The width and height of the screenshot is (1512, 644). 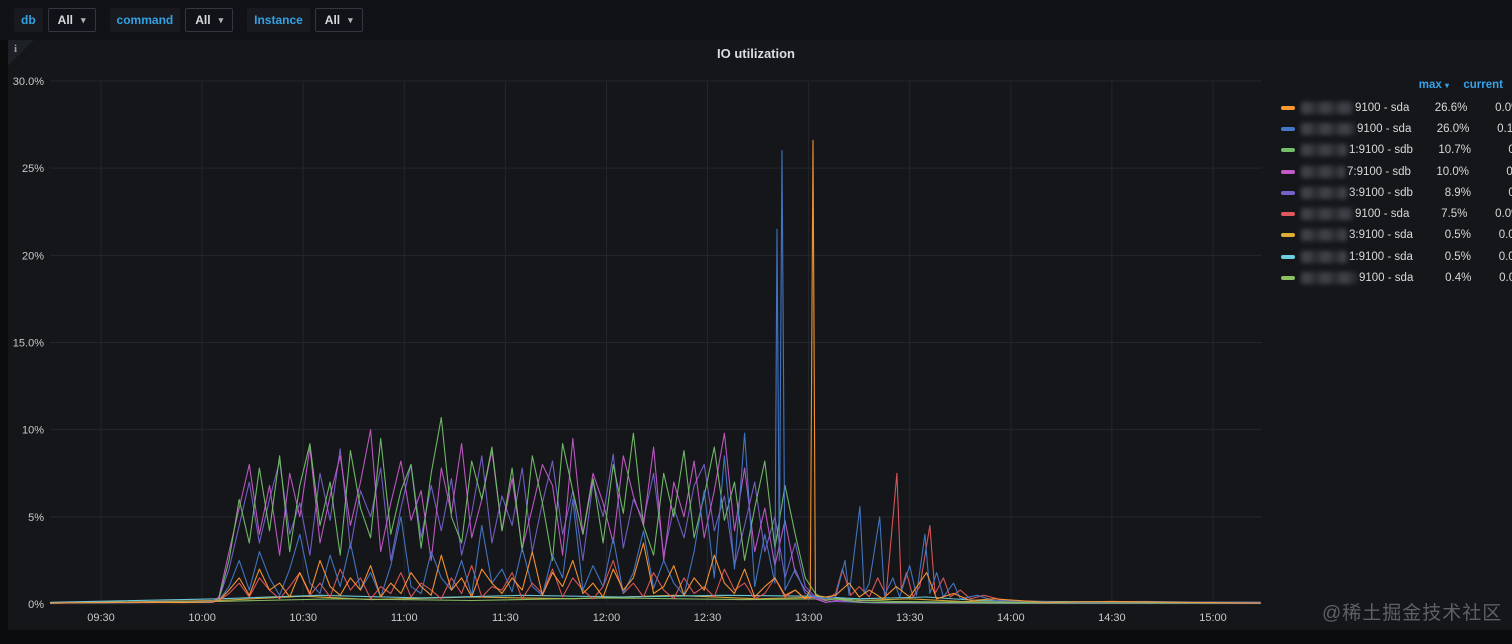 What do you see at coordinates (1504, 128) in the screenshot?
I see `series-current-value: 0.1%` at bounding box center [1504, 128].